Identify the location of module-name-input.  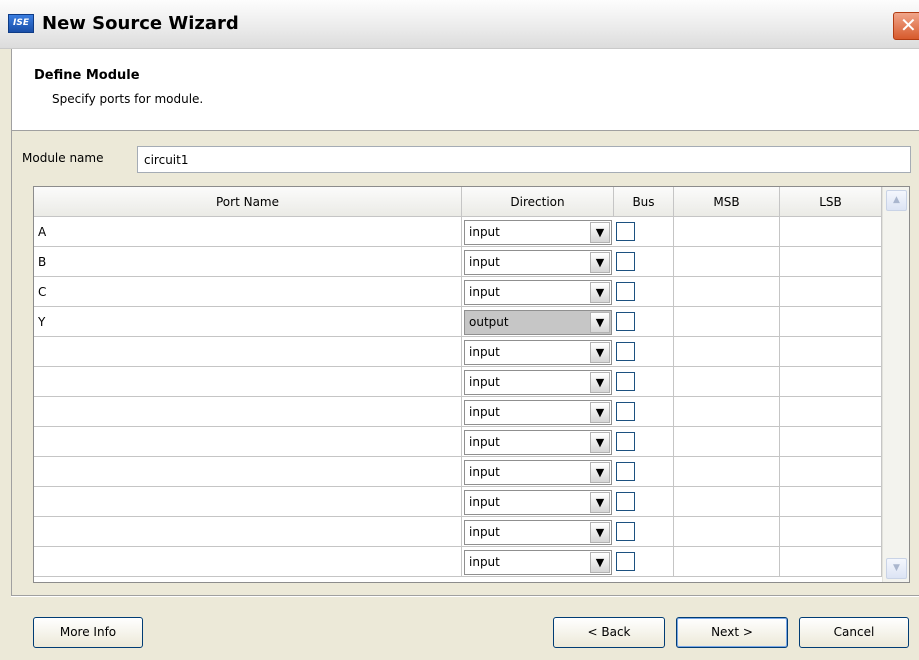
(524, 159).